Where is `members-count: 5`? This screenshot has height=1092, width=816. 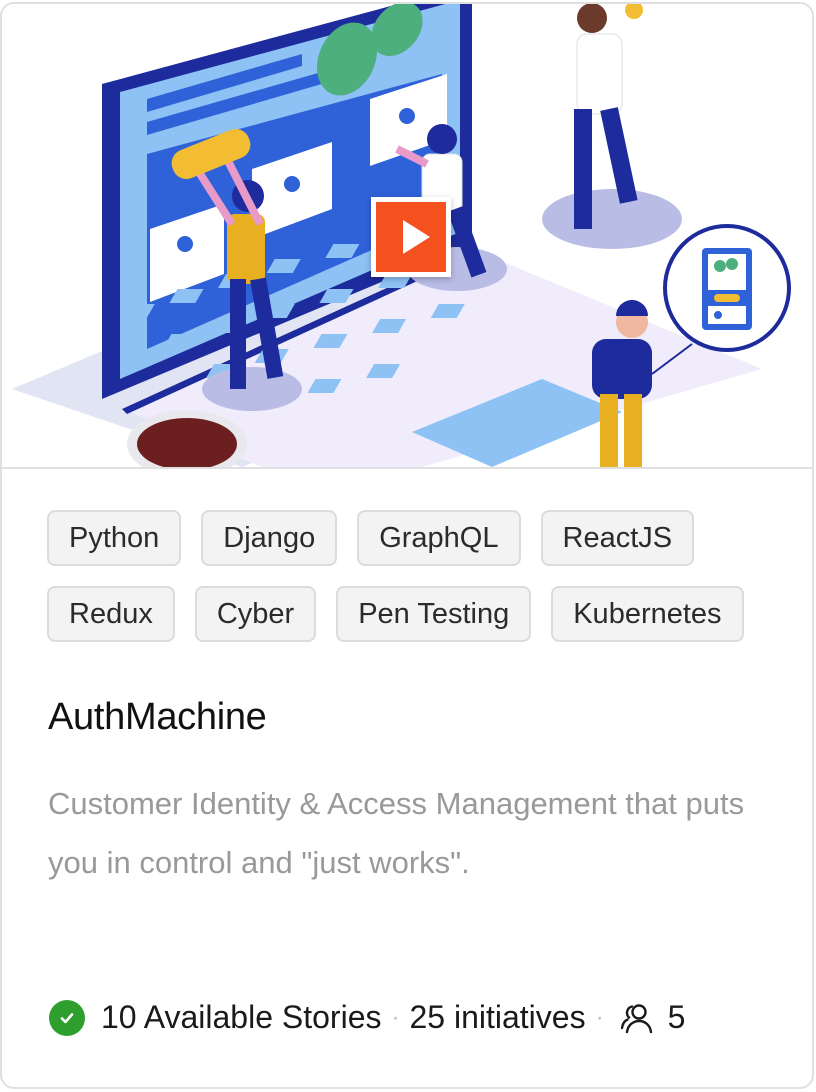
members-count: 5 is located at coordinates (677, 1017).